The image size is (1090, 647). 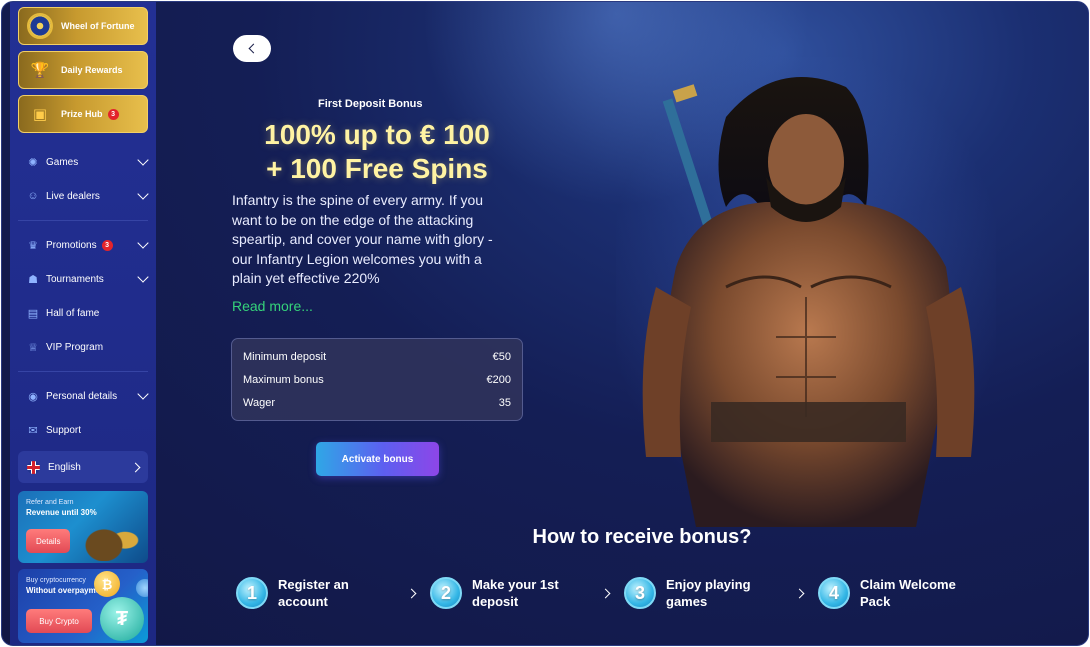 I want to click on sidebar-item-hall-of-fame: ▤ Hall of fame, so click(x=83, y=313).